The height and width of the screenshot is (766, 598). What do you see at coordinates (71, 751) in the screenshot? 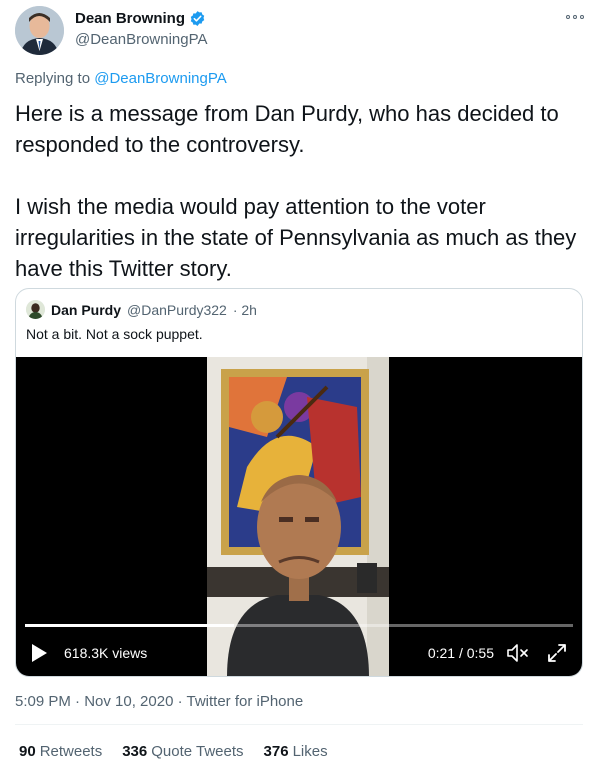
I see `retweets-label: Retweets` at bounding box center [71, 751].